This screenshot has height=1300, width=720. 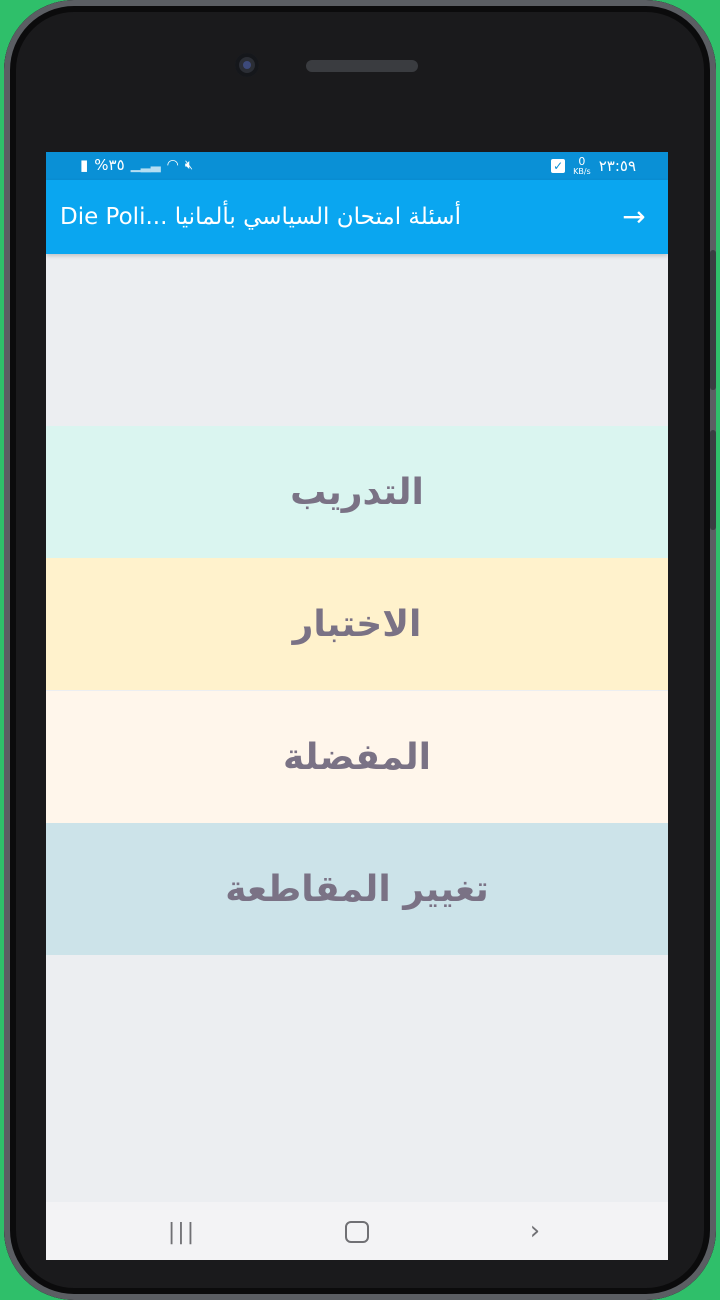 I want to click on recents-icon: |||, so click(x=182, y=1232).